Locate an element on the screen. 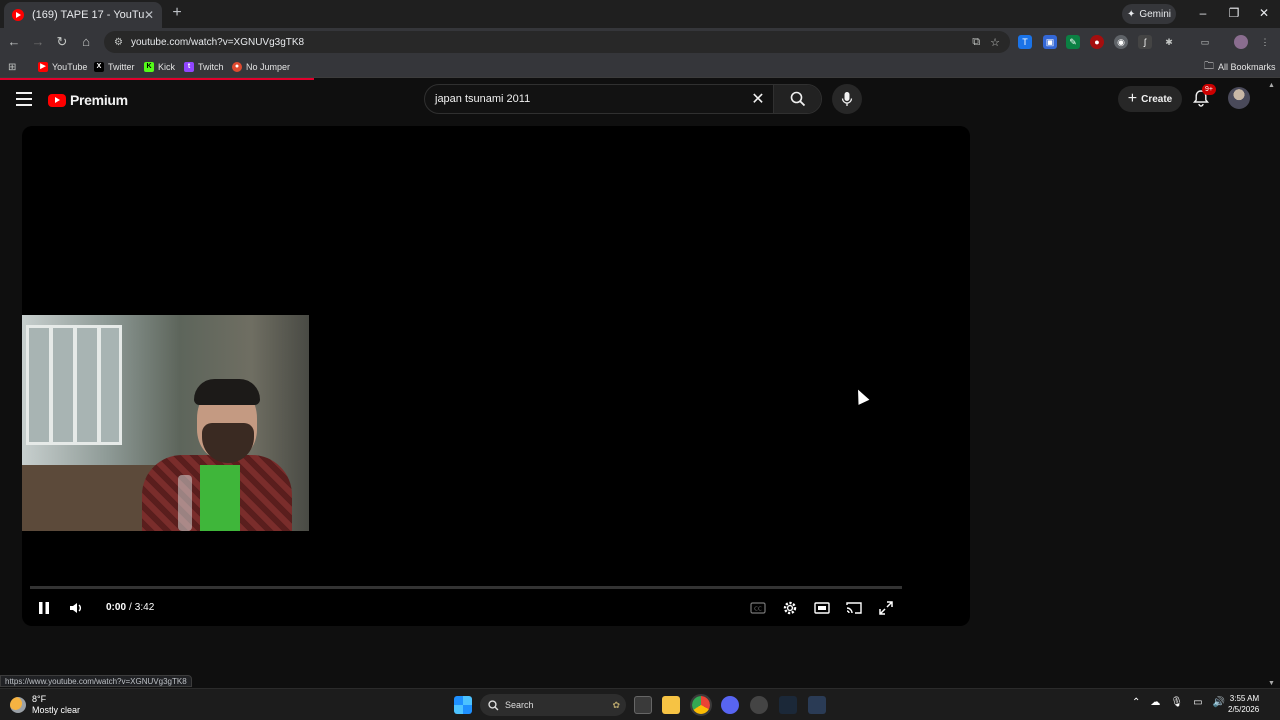 Image resolution: width=1280 pixels, height=720 pixels. file-explorer-icon is located at coordinates (671, 705).